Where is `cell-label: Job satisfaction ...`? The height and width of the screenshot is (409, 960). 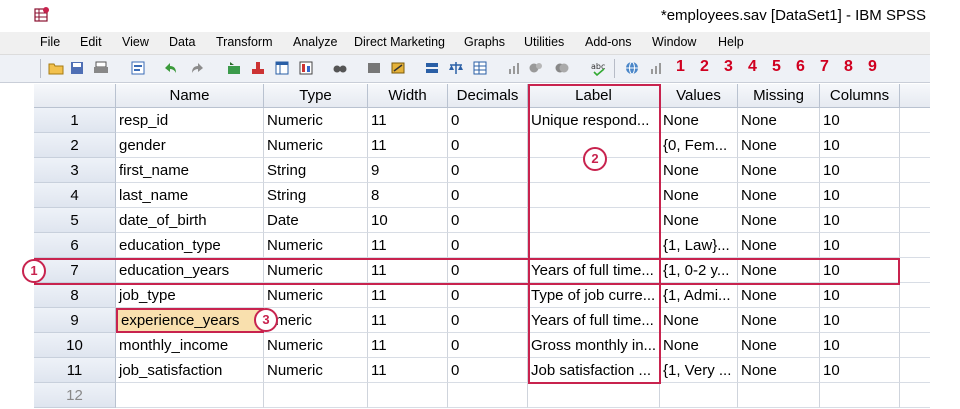
cell-label: Job satisfaction ... is located at coordinates (594, 370).